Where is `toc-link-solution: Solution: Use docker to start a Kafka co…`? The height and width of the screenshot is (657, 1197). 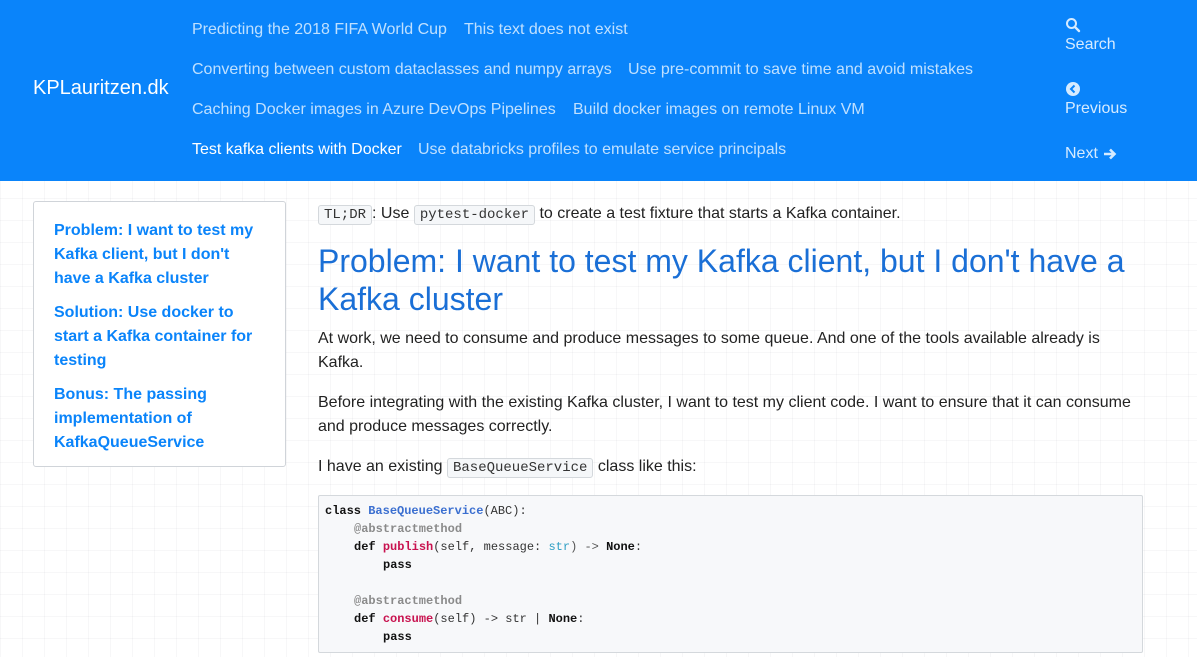
toc-link-solution: Solution: Use docker to start a Kafka co… is located at coordinates (159, 337).